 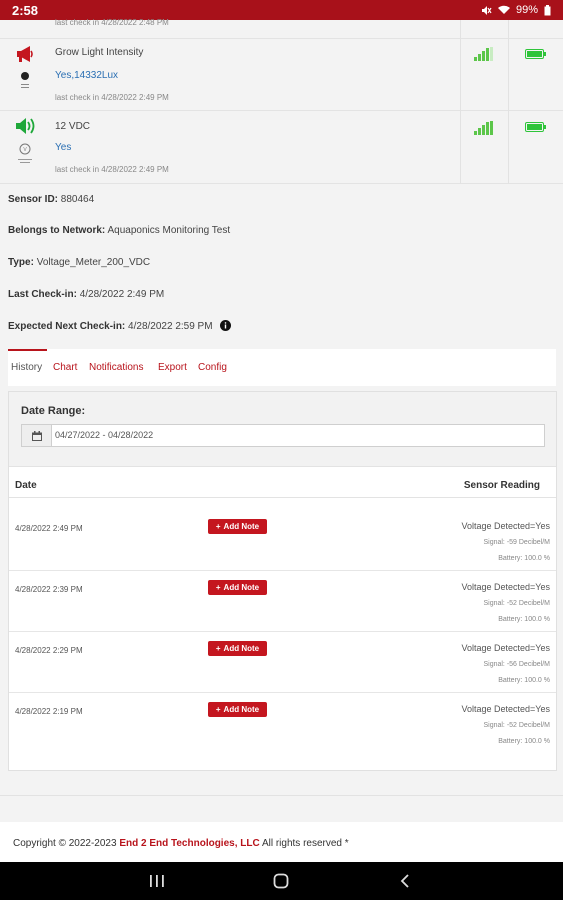 I want to click on back-icon, so click(x=404, y=881).